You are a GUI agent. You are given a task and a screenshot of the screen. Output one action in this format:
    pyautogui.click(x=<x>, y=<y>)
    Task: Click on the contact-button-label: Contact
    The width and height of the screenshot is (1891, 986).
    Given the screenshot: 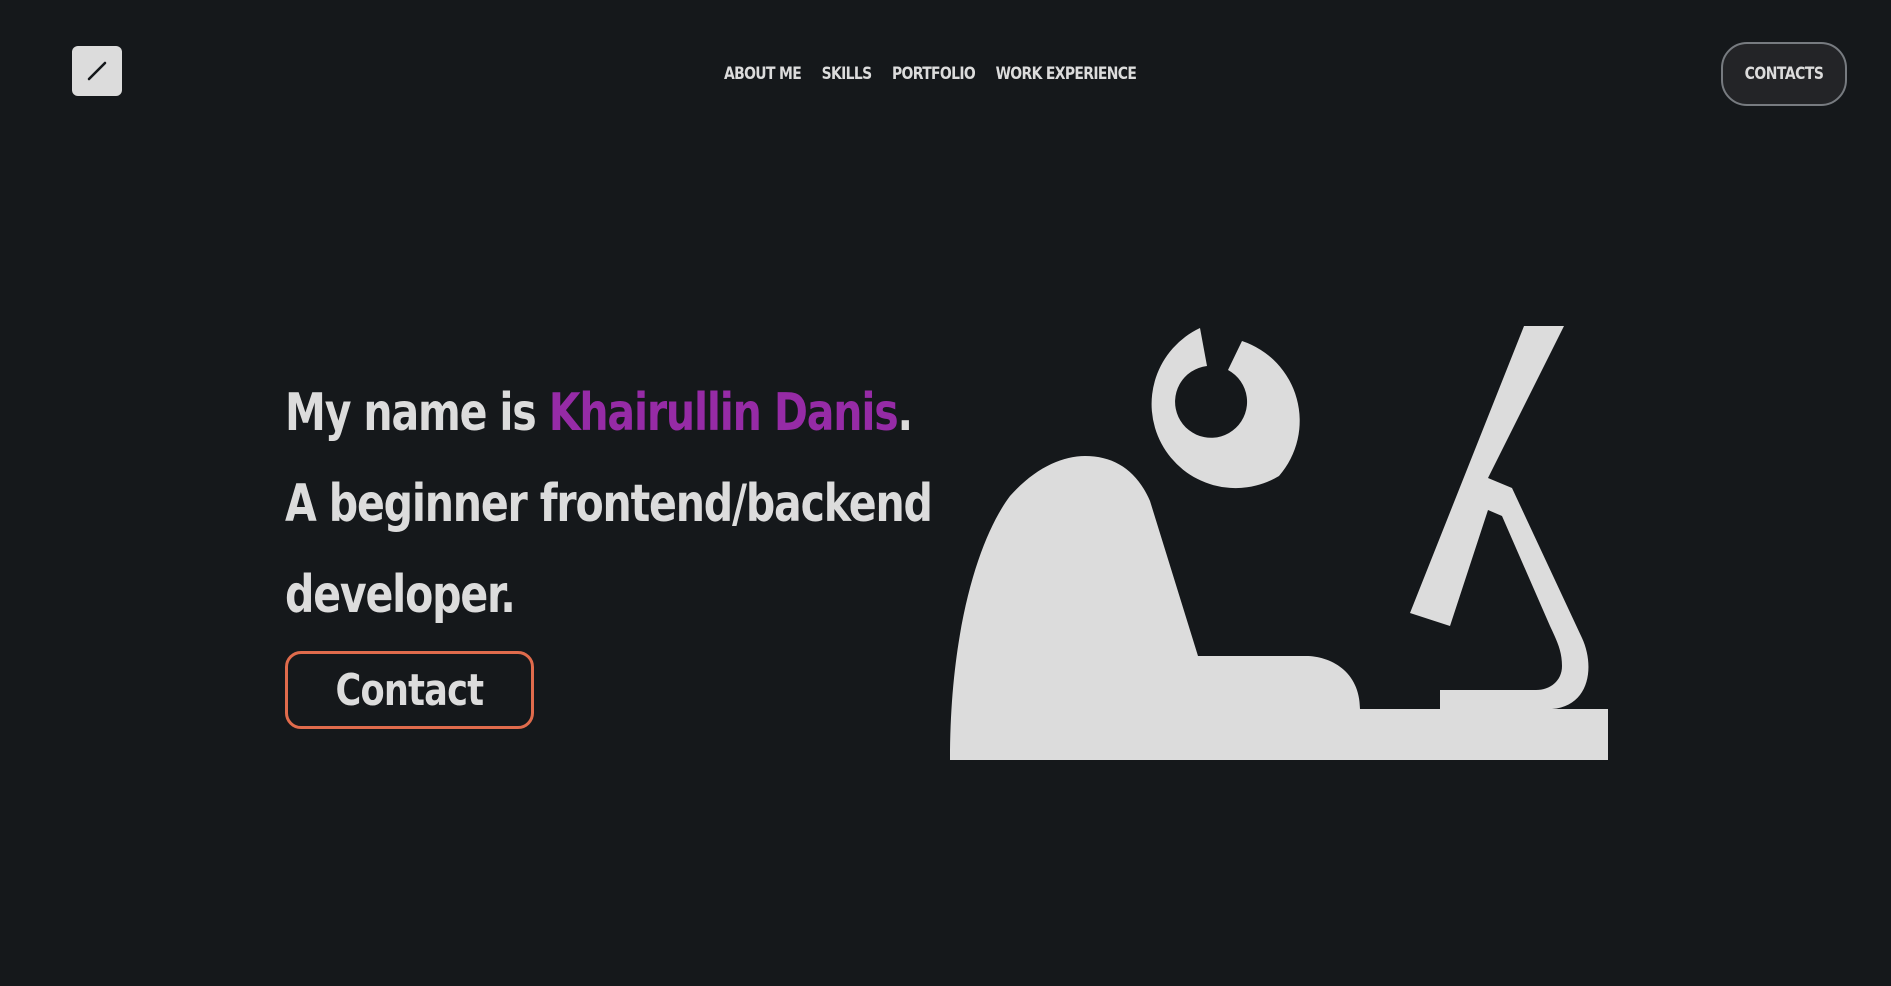 What is the action you would take?
    pyautogui.click(x=410, y=690)
    